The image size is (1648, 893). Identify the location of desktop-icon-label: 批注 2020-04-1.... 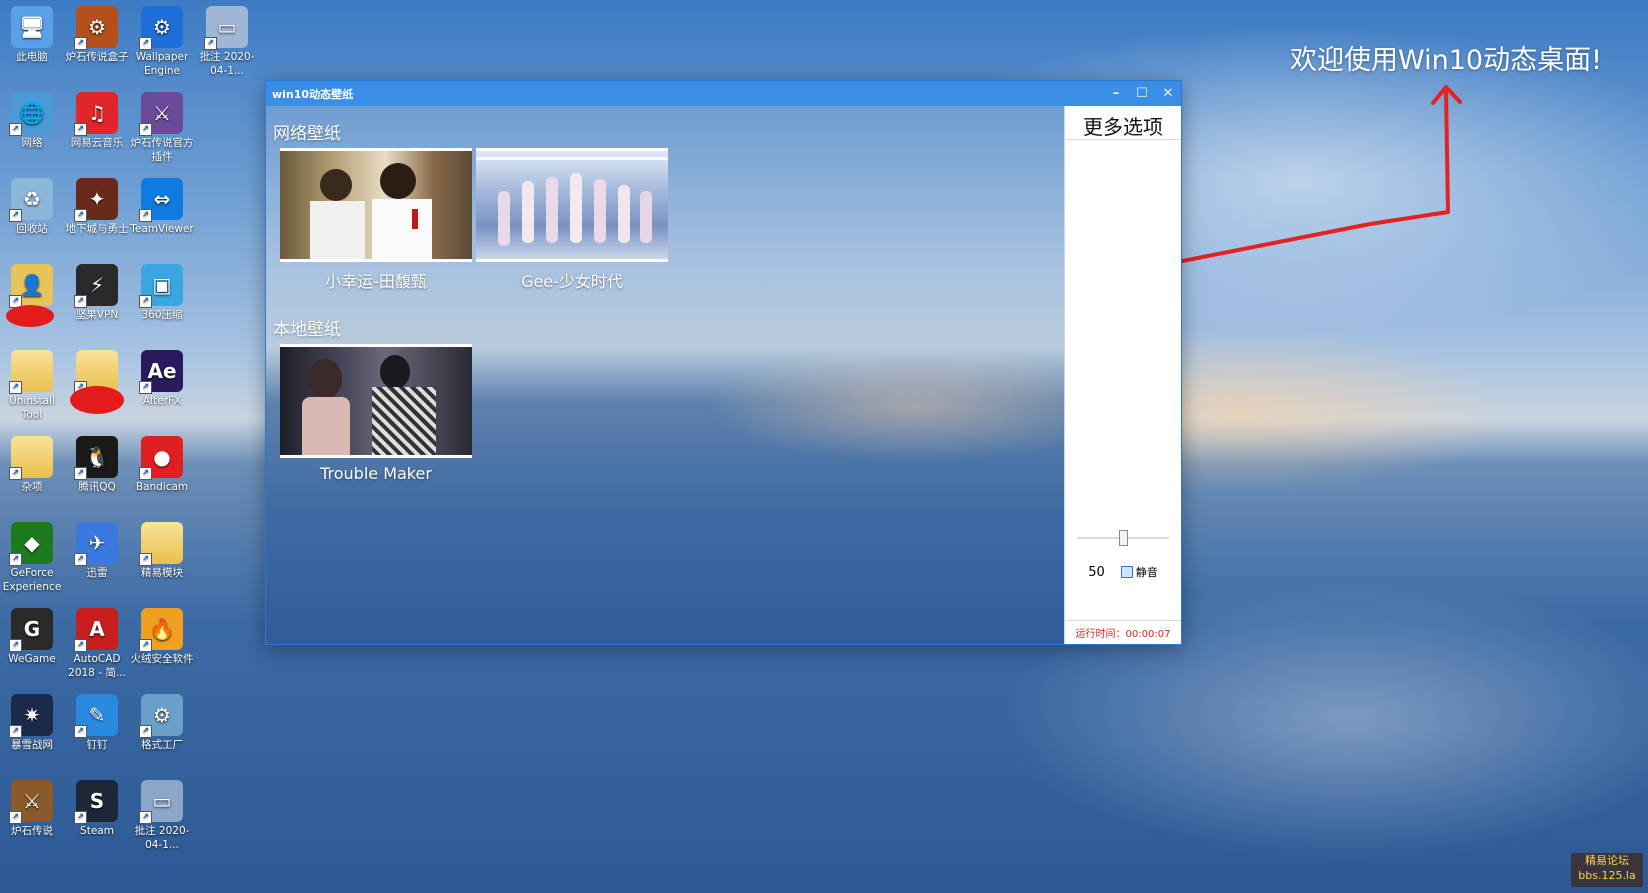
(227, 64).